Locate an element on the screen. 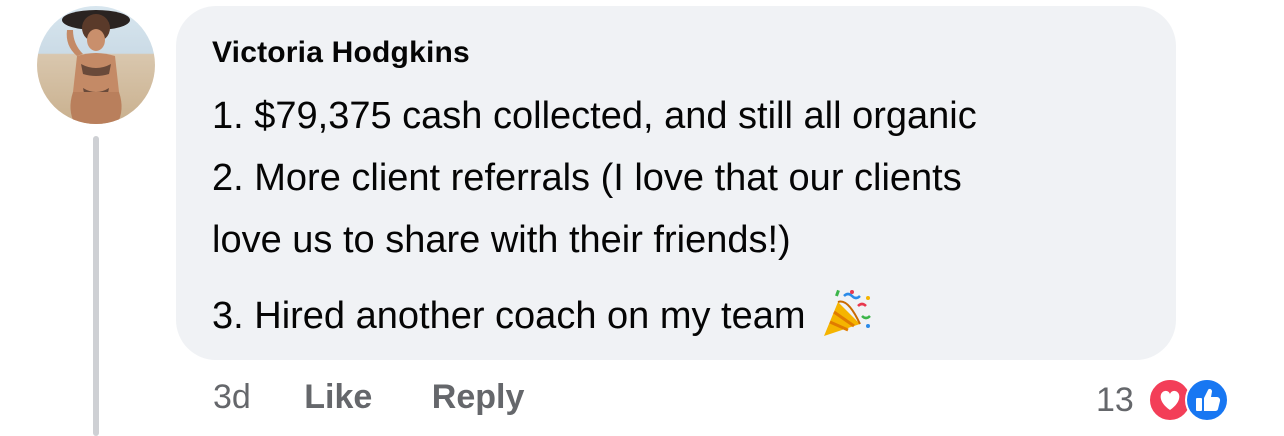 The height and width of the screenshot is (436, 1284). reaction-count: 13 is located at coordinates (1115, 399).